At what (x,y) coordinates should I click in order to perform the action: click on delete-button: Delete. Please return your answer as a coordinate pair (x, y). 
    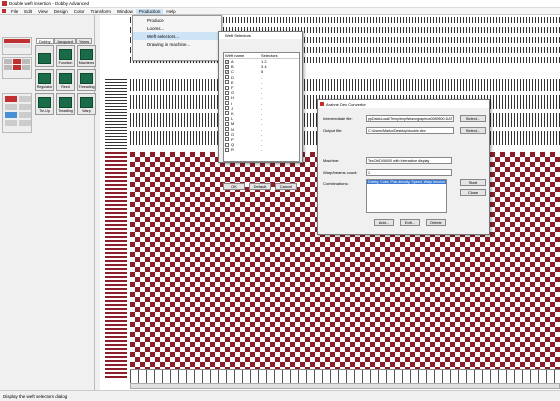
    Looking at the image, I should click on (436, 222).